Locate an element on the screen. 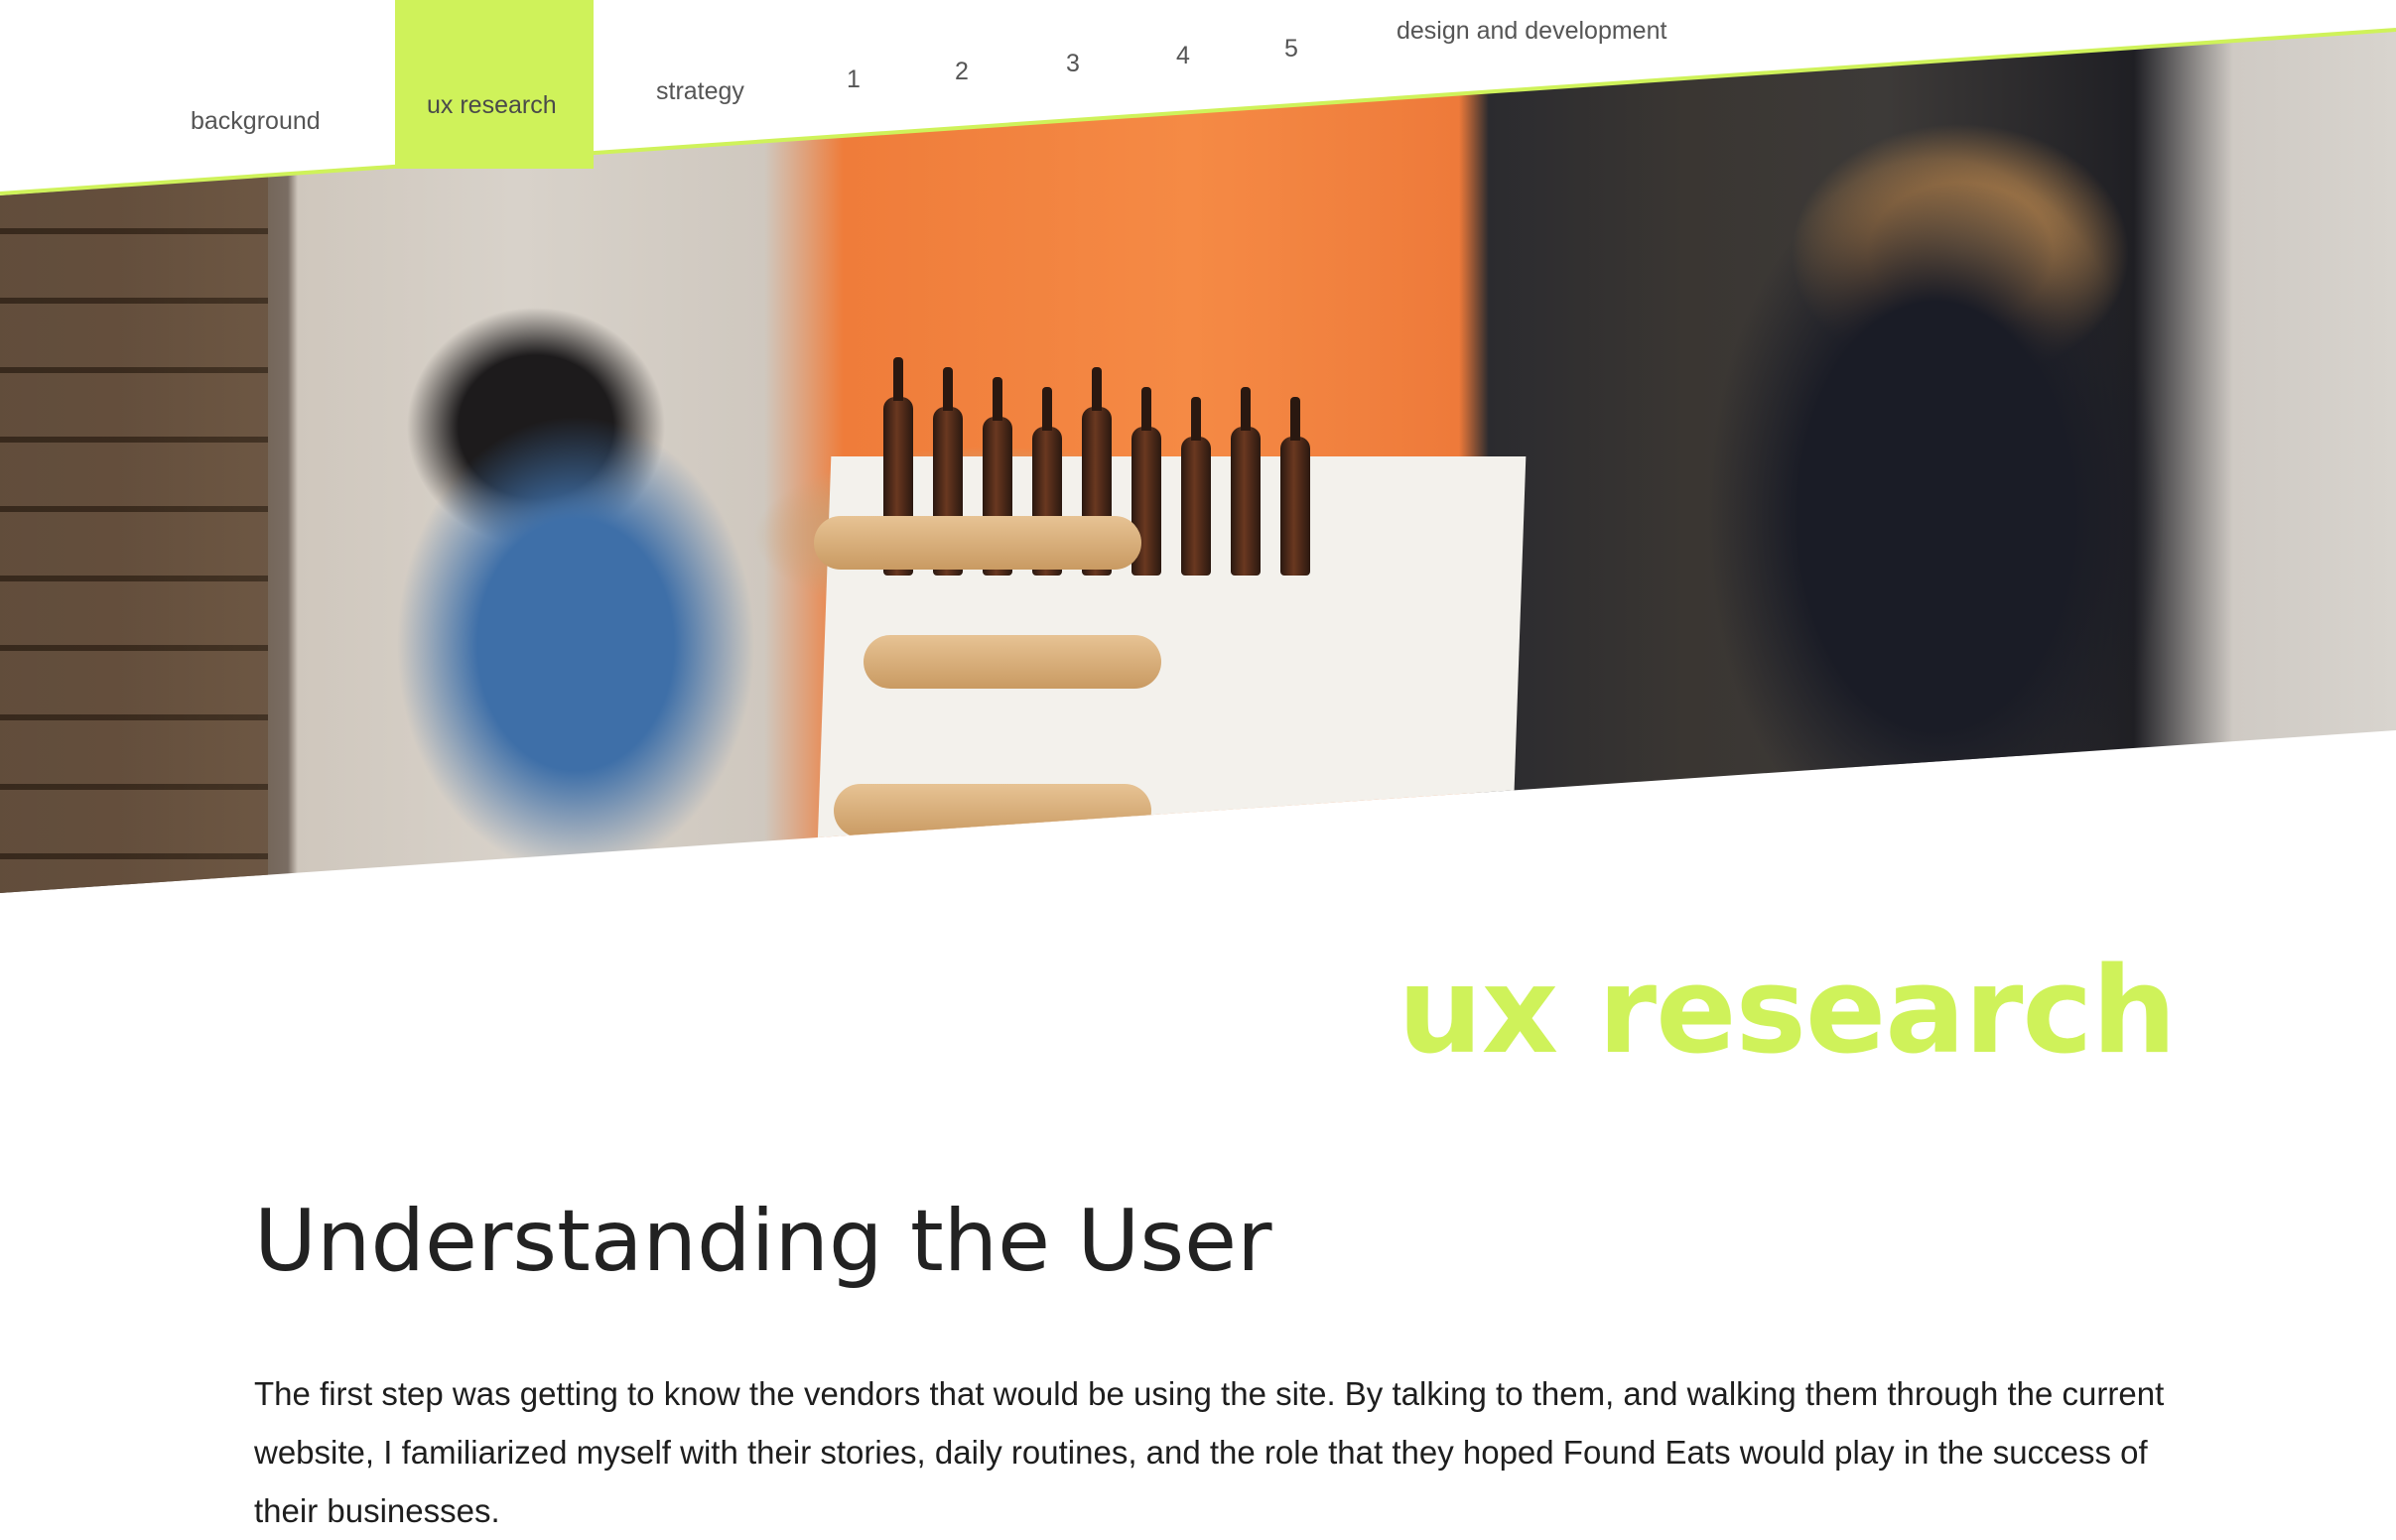  nav-item-5: 5 is located at coordinates (1291, 49).